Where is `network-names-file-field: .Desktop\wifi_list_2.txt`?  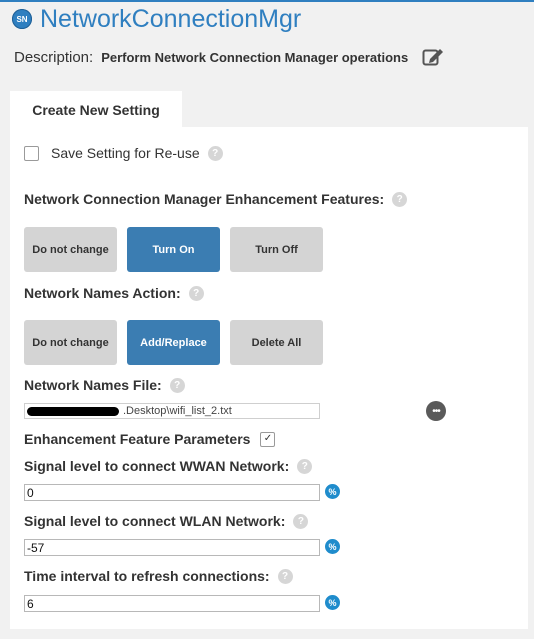
network-names-file-field: .Desktop\wifi_list_2.txt is located at coordinates (172, 411).